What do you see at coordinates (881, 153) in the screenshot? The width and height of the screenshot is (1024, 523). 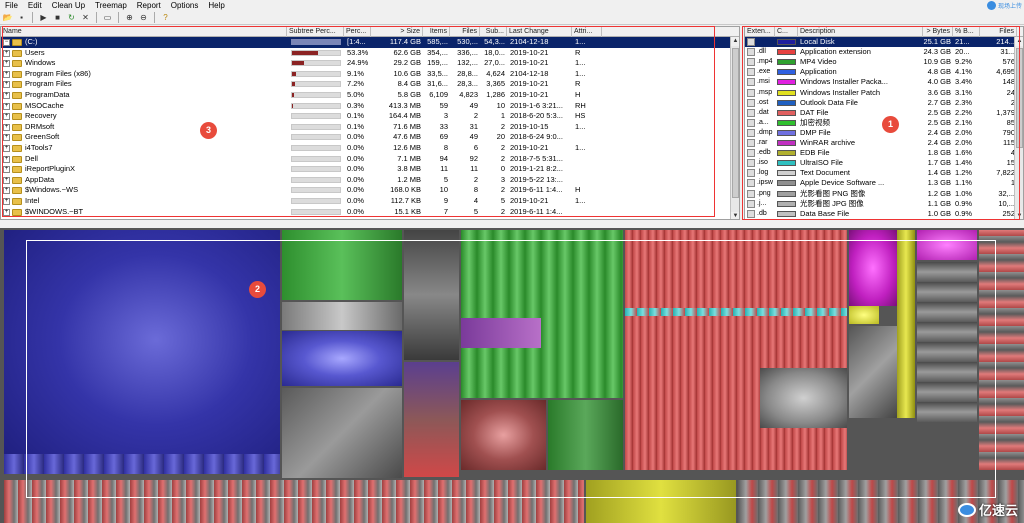 I see `extension-row: .edb EDB File 1.8 GB 1.6% 4` at bounding box center [881, 153].